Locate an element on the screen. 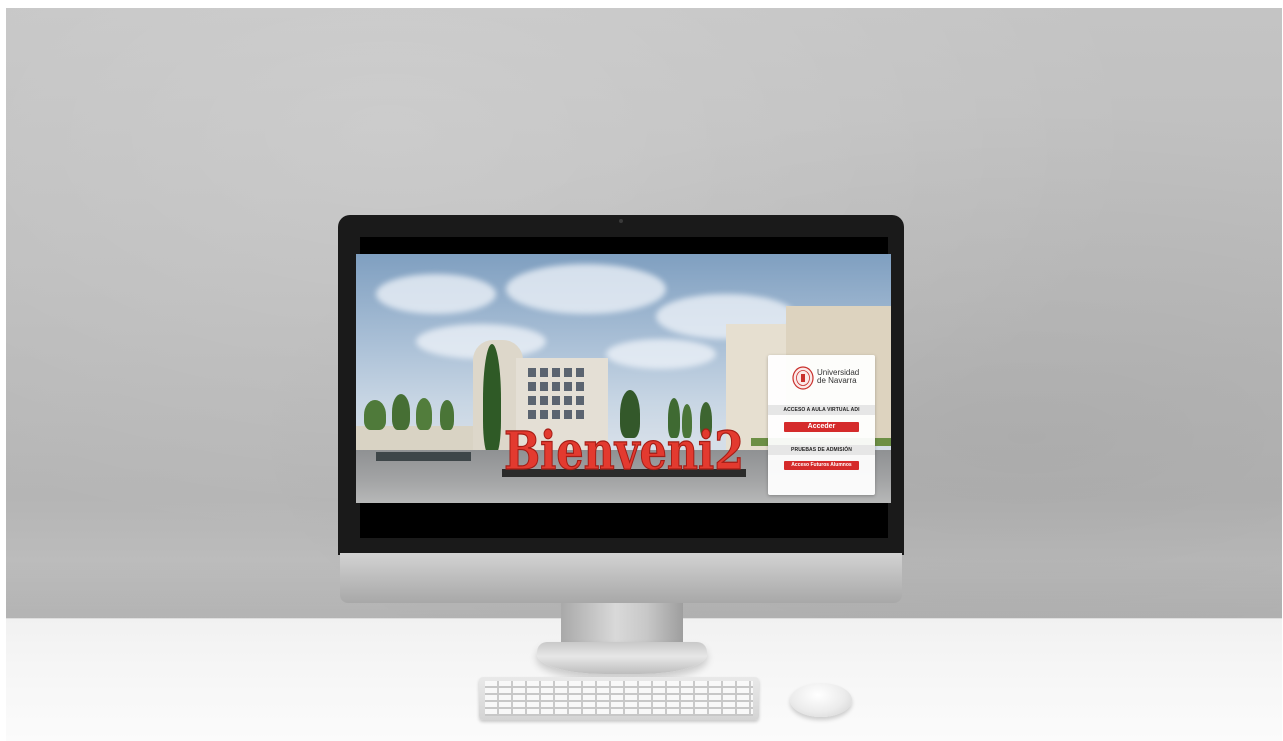  acceso-futuros-alumnos-button: Acceso Futuros Alumnos is located at coordinates (821, 465).